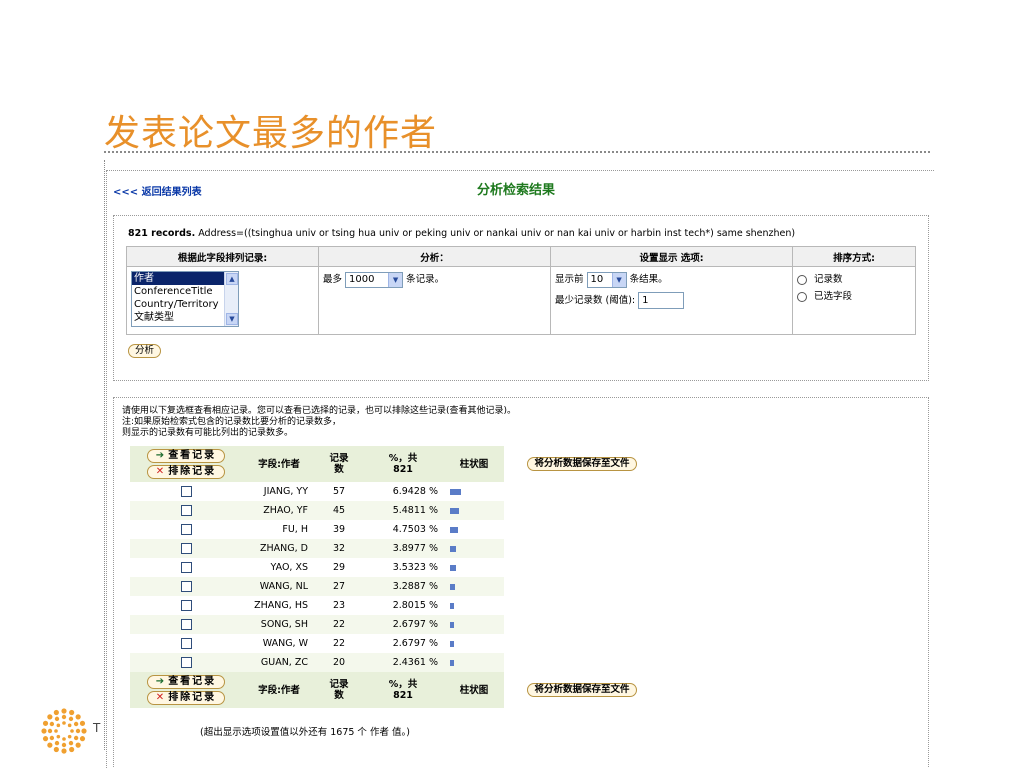 The height and width of the screenshot is (768, 1024). I want to click on record-percent: 3.2887 %, so click(403, 586).